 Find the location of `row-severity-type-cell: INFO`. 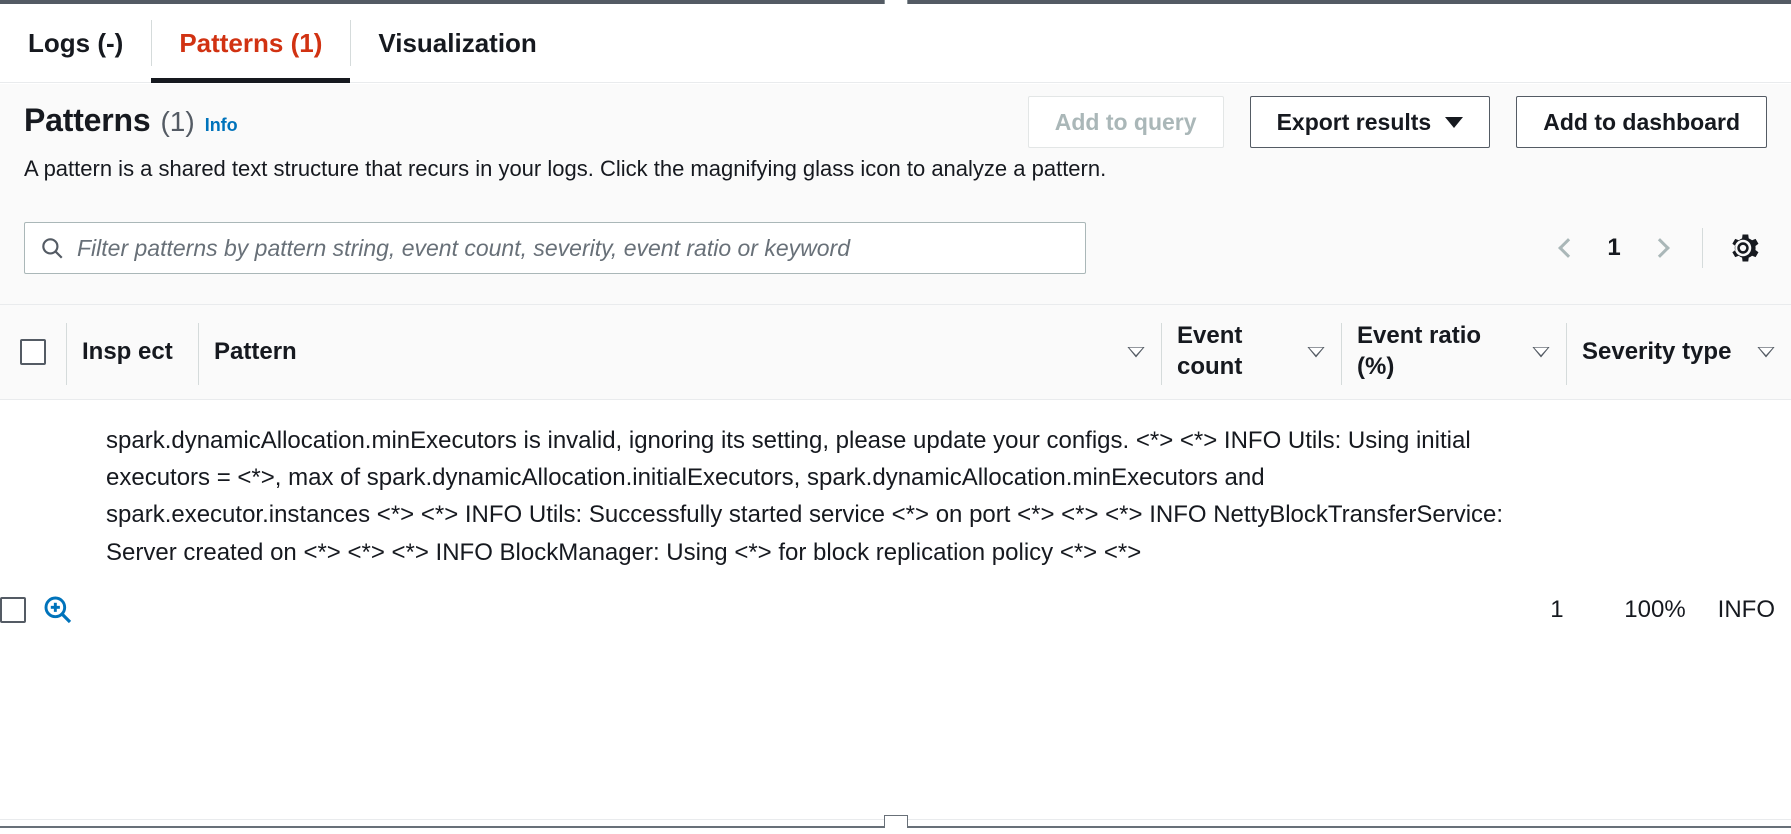

row-severity-type-cell: INFO is located at coordinates (1746, 609).